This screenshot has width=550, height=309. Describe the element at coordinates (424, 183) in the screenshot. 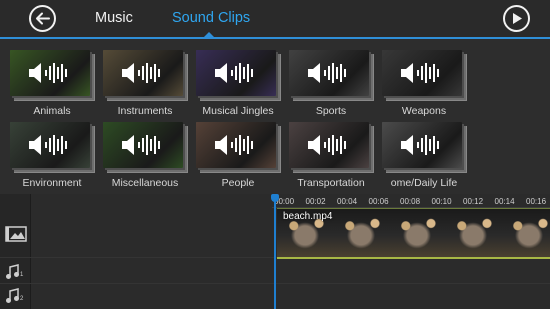

I see `clip-label: ome/Daily Life` at that location.